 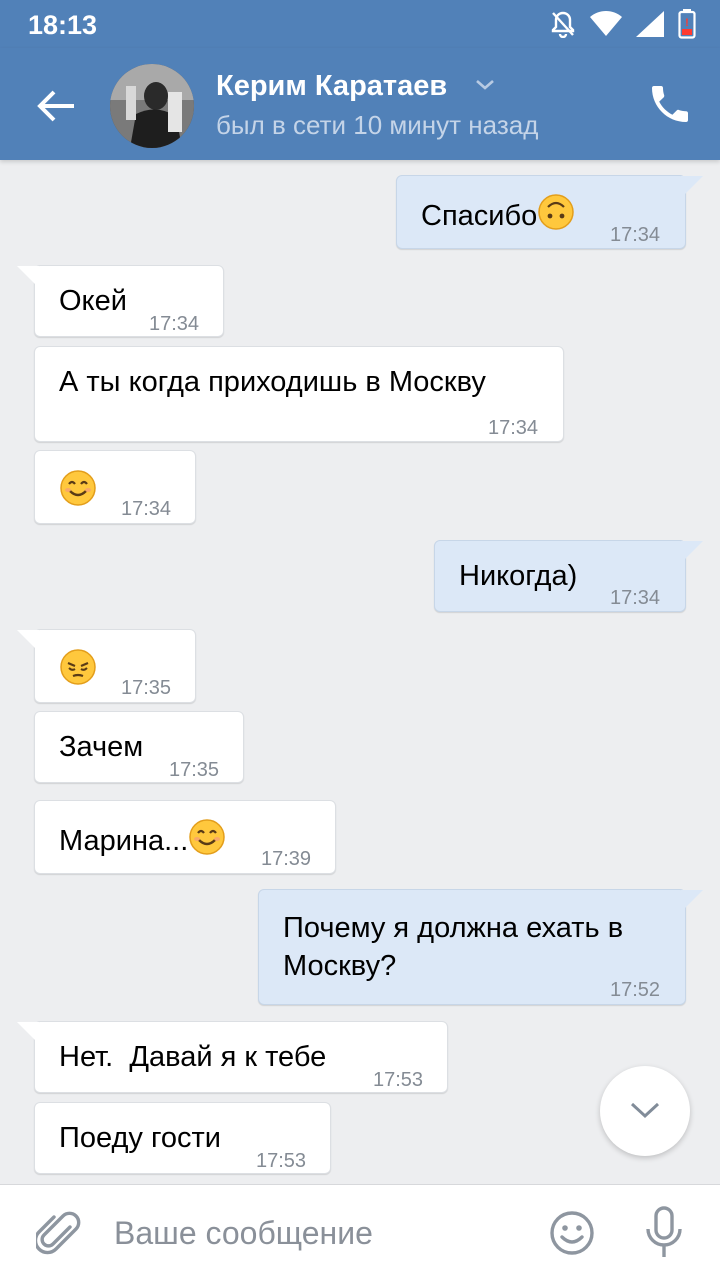 I want to click on contact-name: Керим Каратаев, so click(x=331, y=86).